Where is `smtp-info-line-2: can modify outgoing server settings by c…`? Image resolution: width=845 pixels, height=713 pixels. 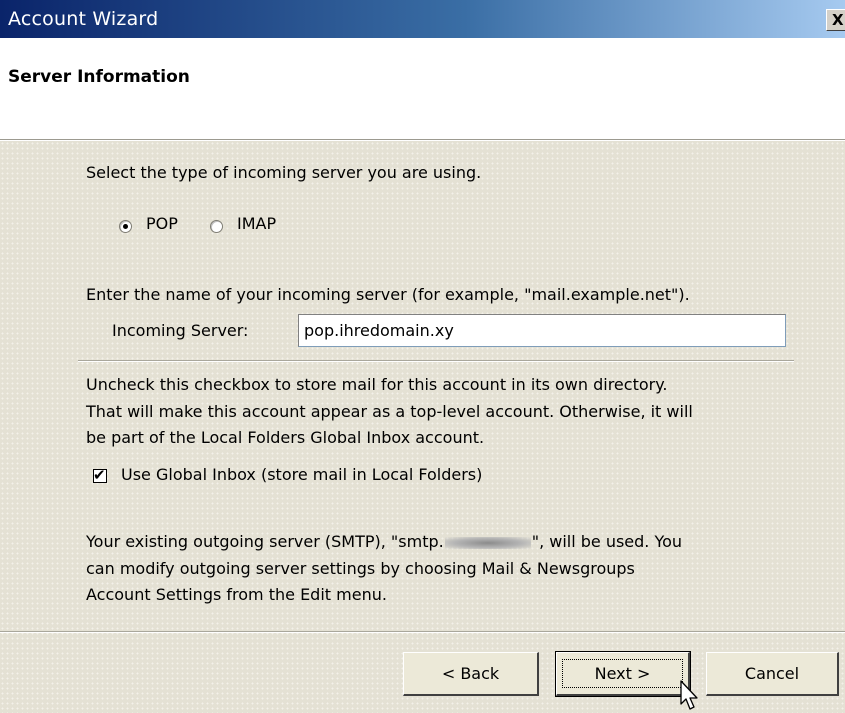
smtp-info-line-2: can modify outgoing server settings by c… is located at coordinates (360, 568).